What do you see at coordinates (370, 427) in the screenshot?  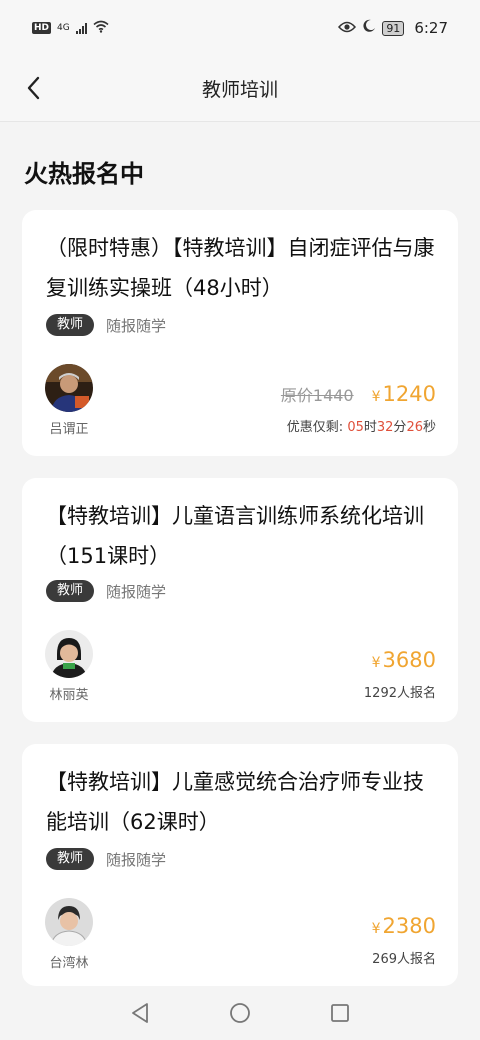 I see `countdown-hours-unit: 时` at bounding box center [370, 427].